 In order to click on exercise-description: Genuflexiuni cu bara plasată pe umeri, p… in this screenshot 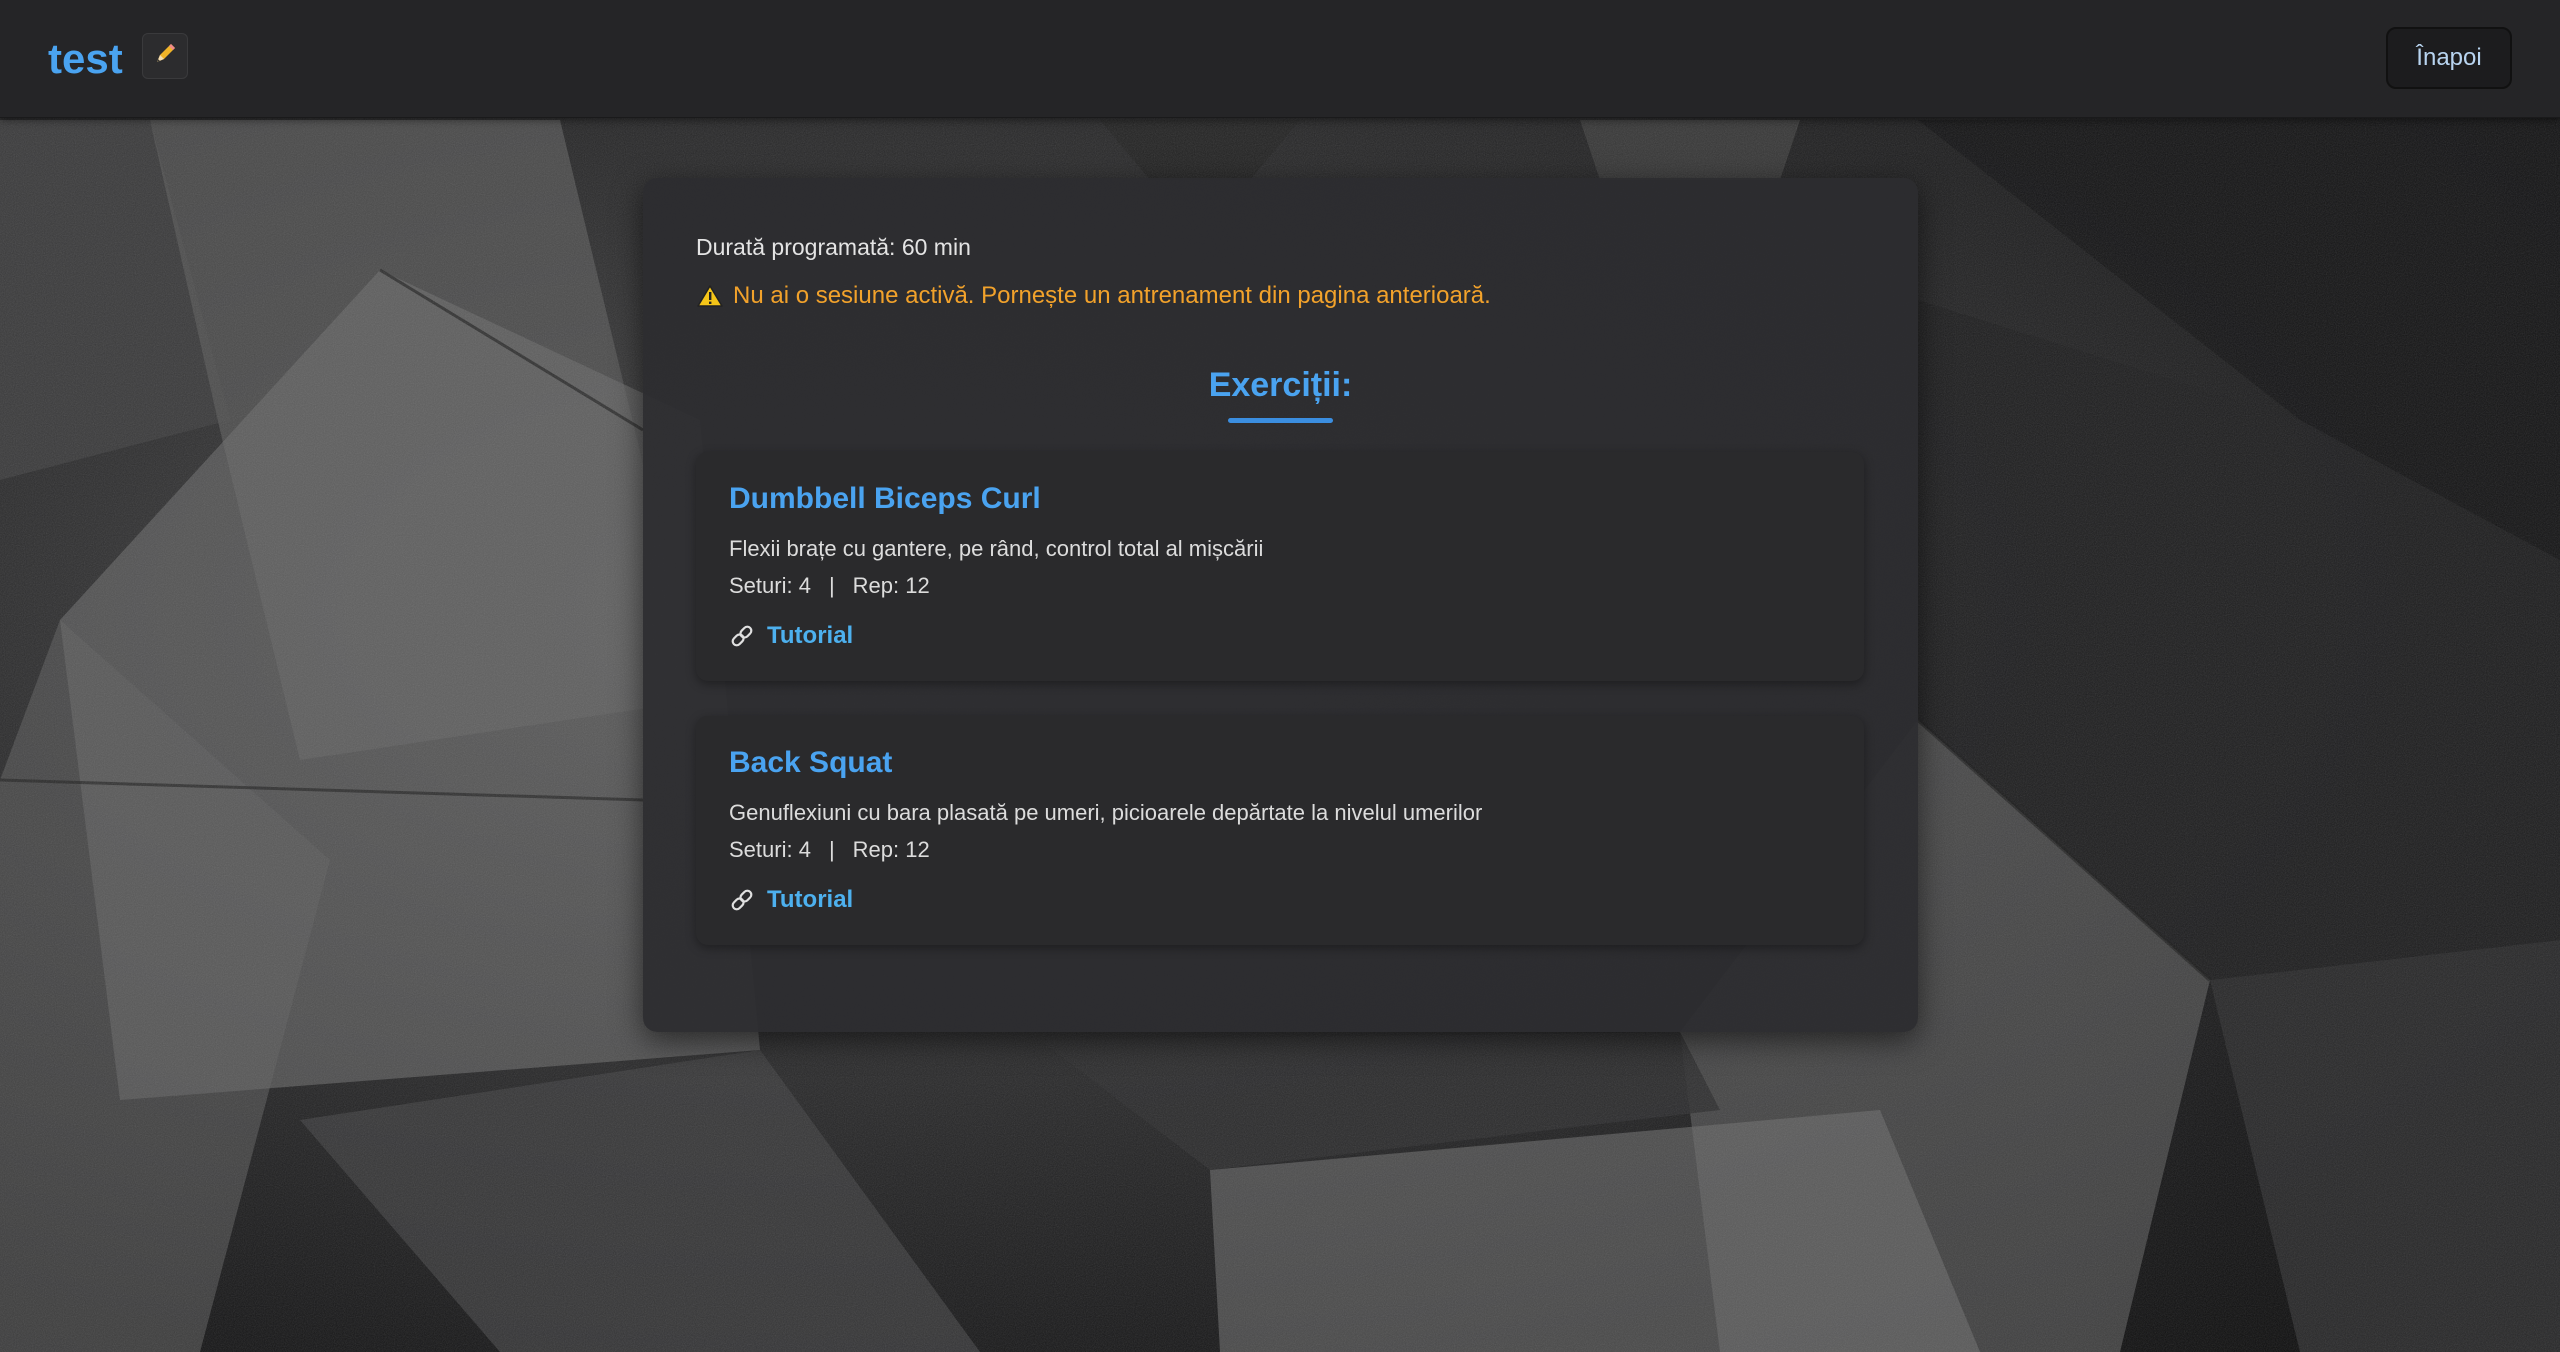, I will do `click(1106, 812)`.